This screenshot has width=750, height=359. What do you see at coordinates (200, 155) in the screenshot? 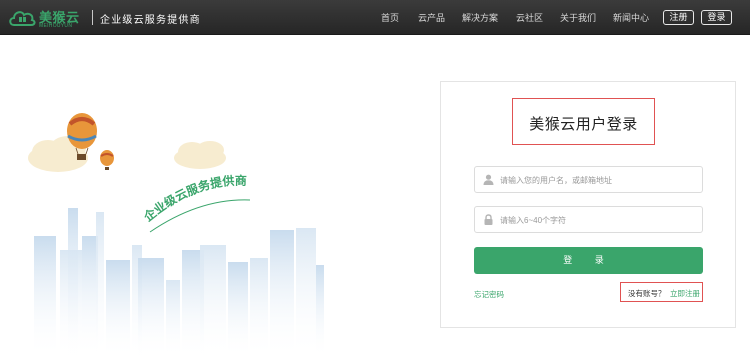
I see `cloud-shape` at bounding box center [200, 155].